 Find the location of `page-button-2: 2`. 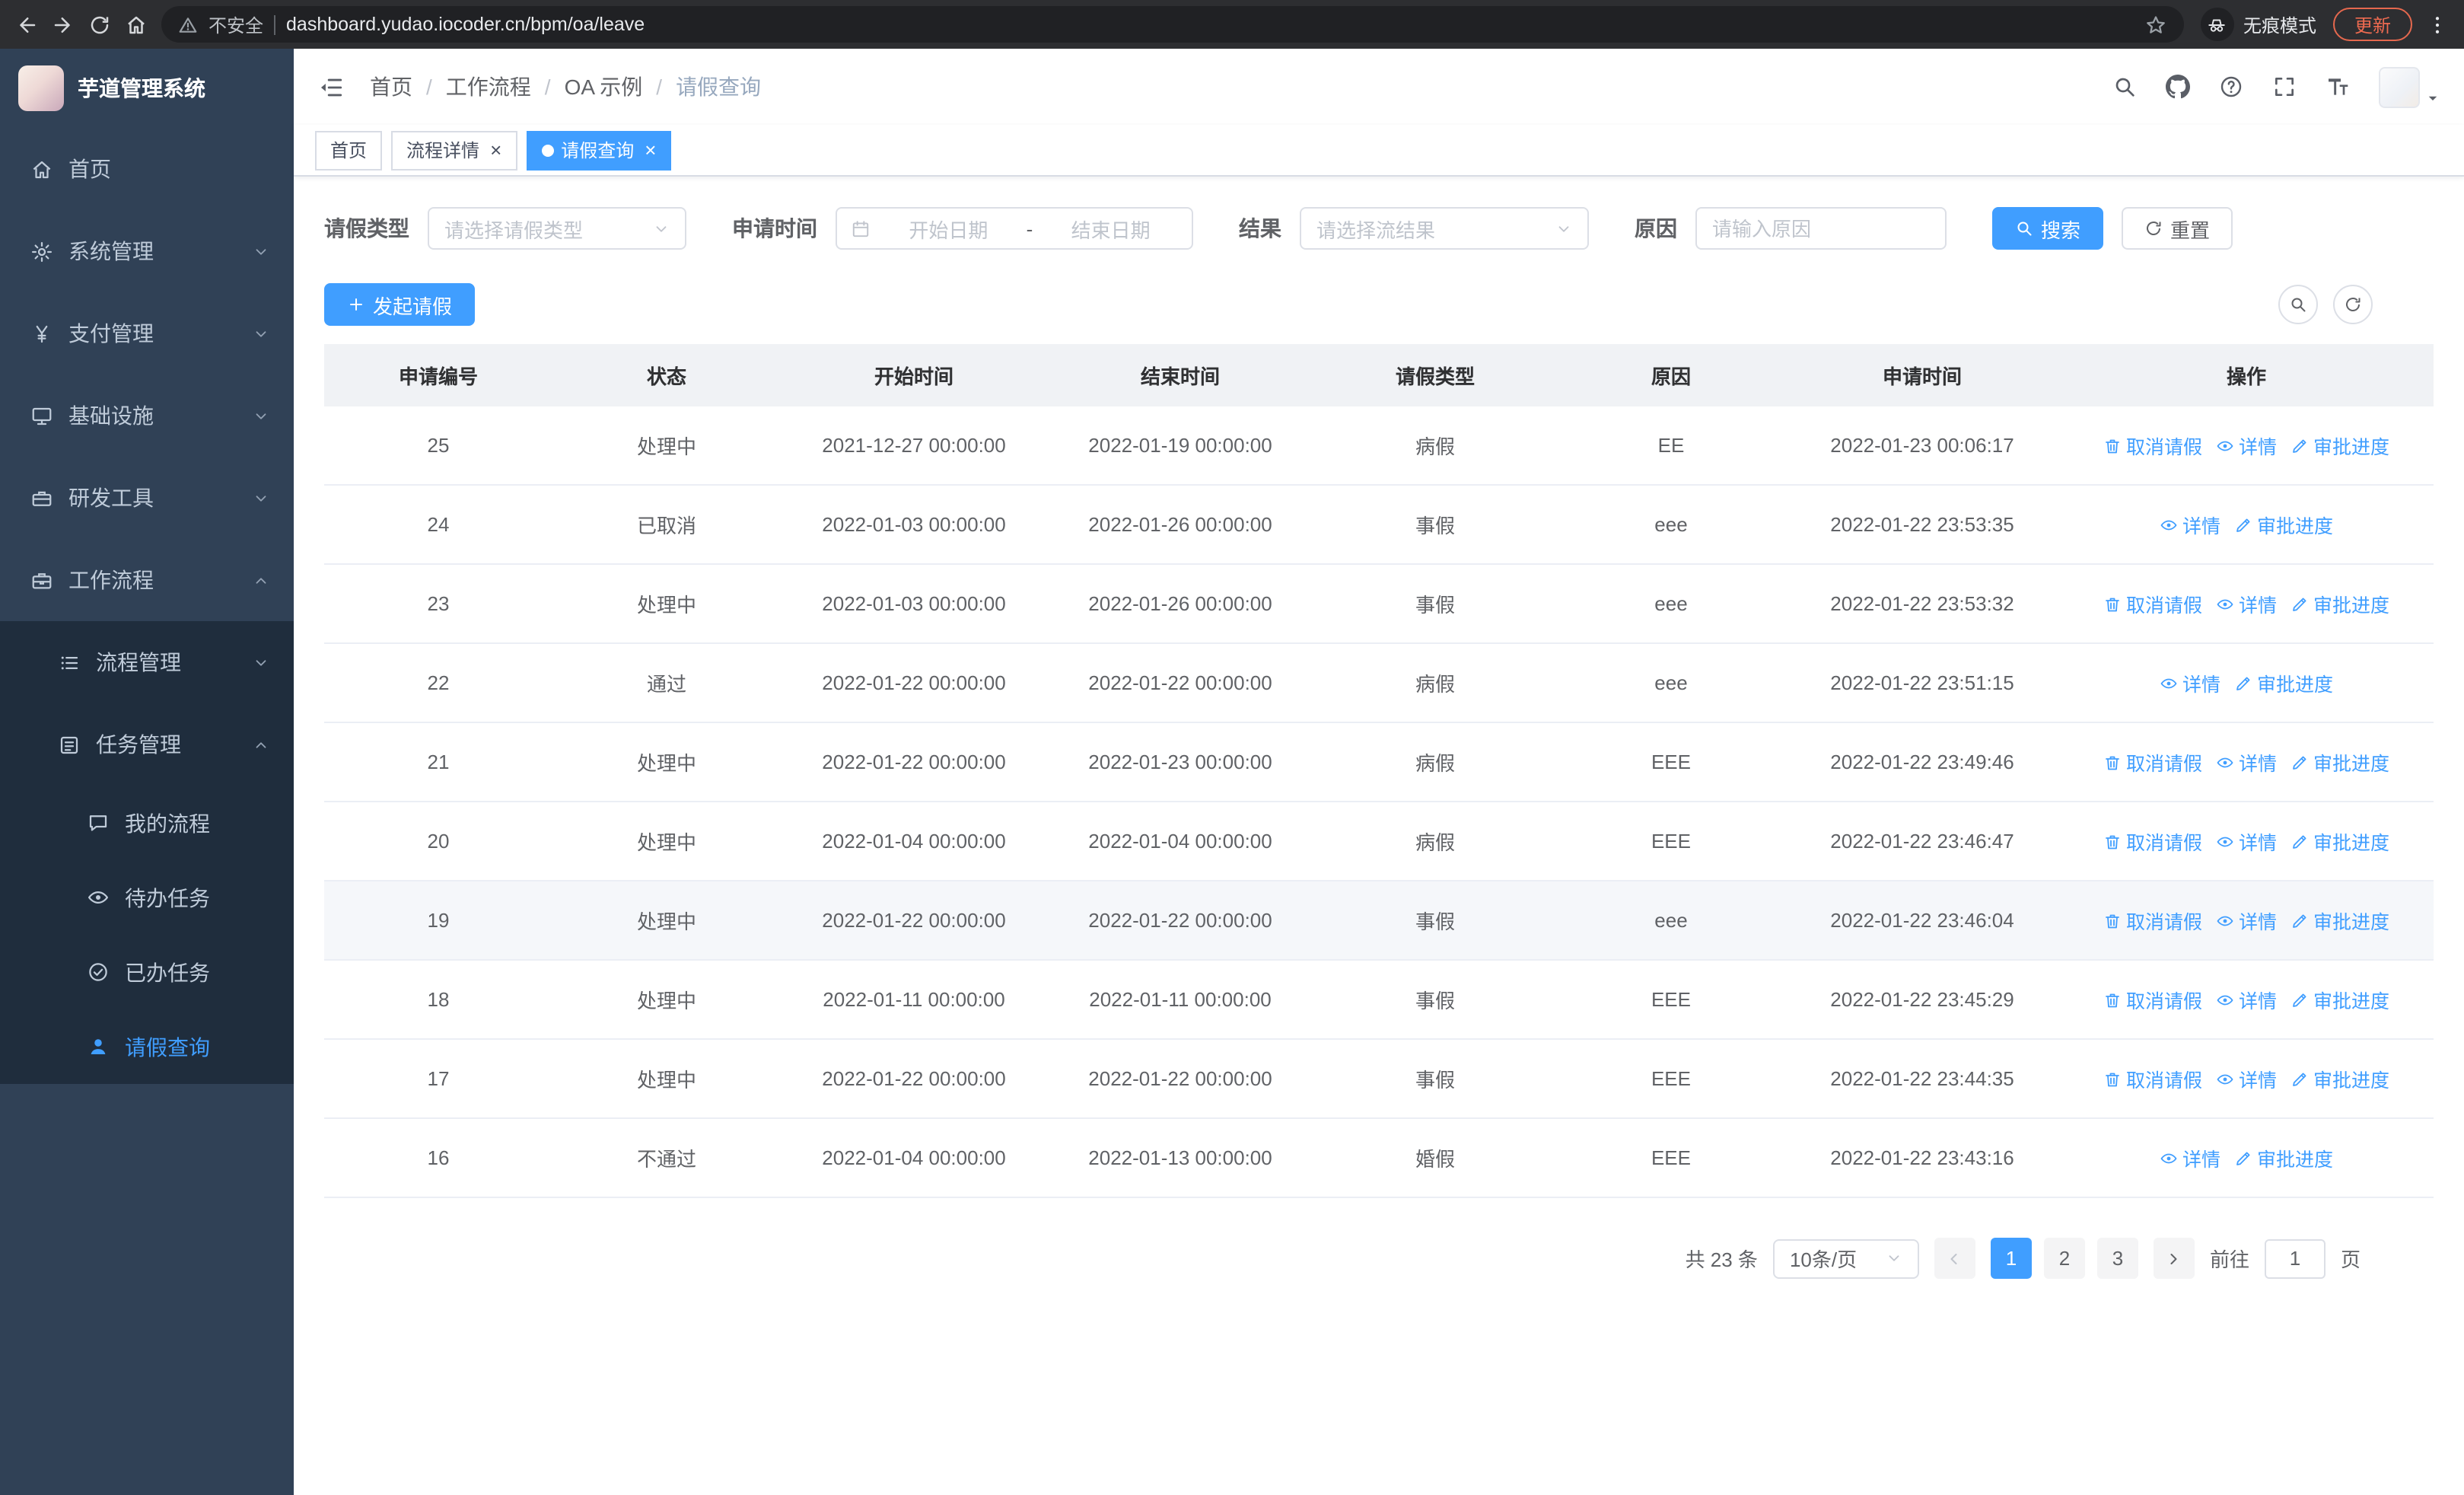

page-button-2: 2 is located at coordinates (2064, 1258).